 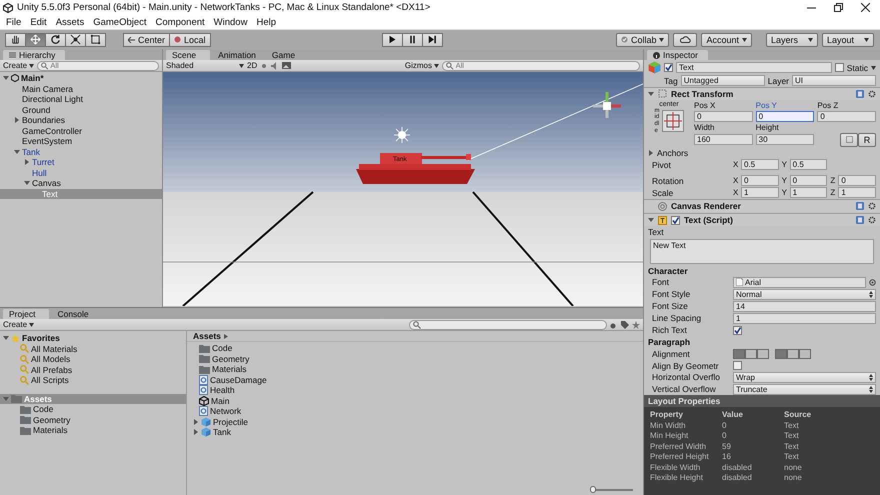 What do you see at coordinates (93, 419) in the screenshot?
I see `folder-item: Geometry` at bounding box center [93, 419].